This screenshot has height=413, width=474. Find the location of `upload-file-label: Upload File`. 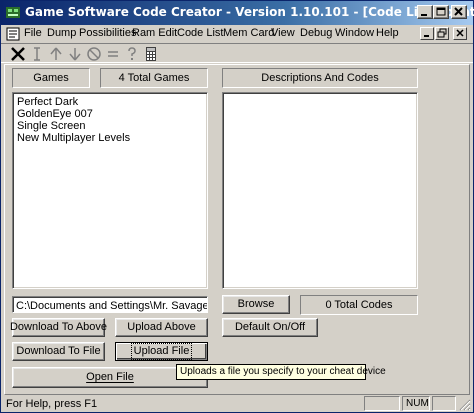

upload-file-label: Upload File is located at coordinates (161, 351).